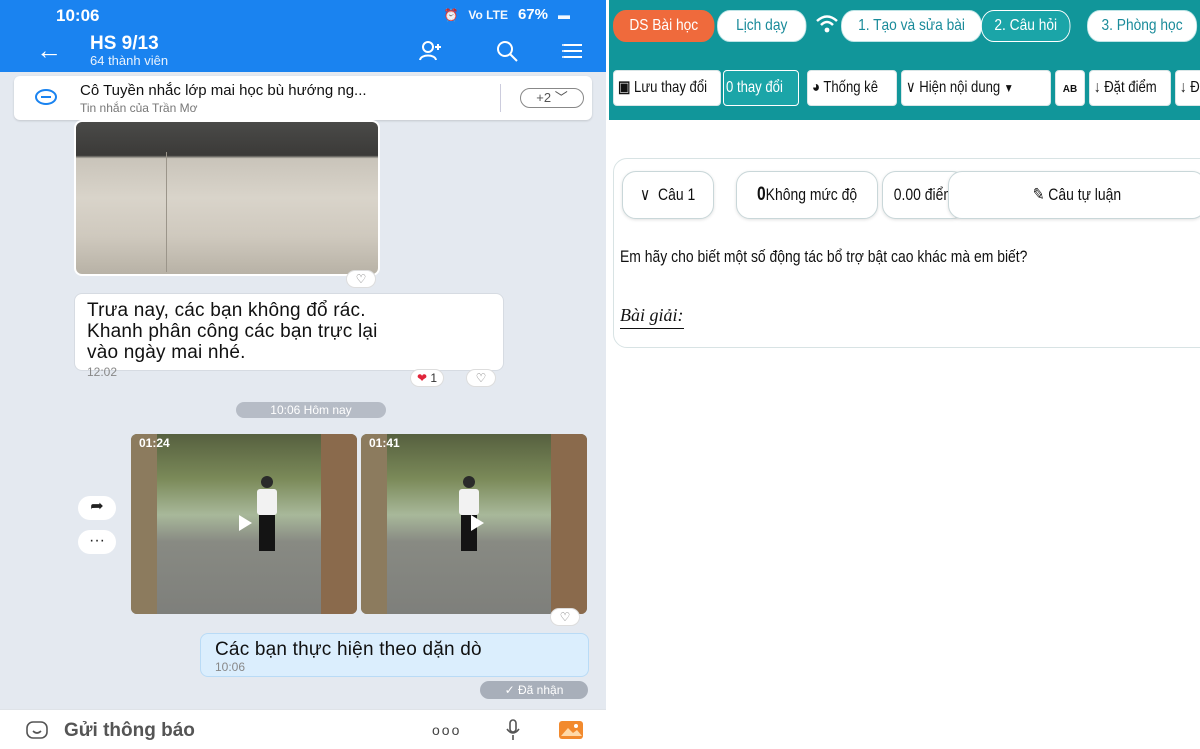  I want to click on group-title: HS 9/13, so click(124, 43).